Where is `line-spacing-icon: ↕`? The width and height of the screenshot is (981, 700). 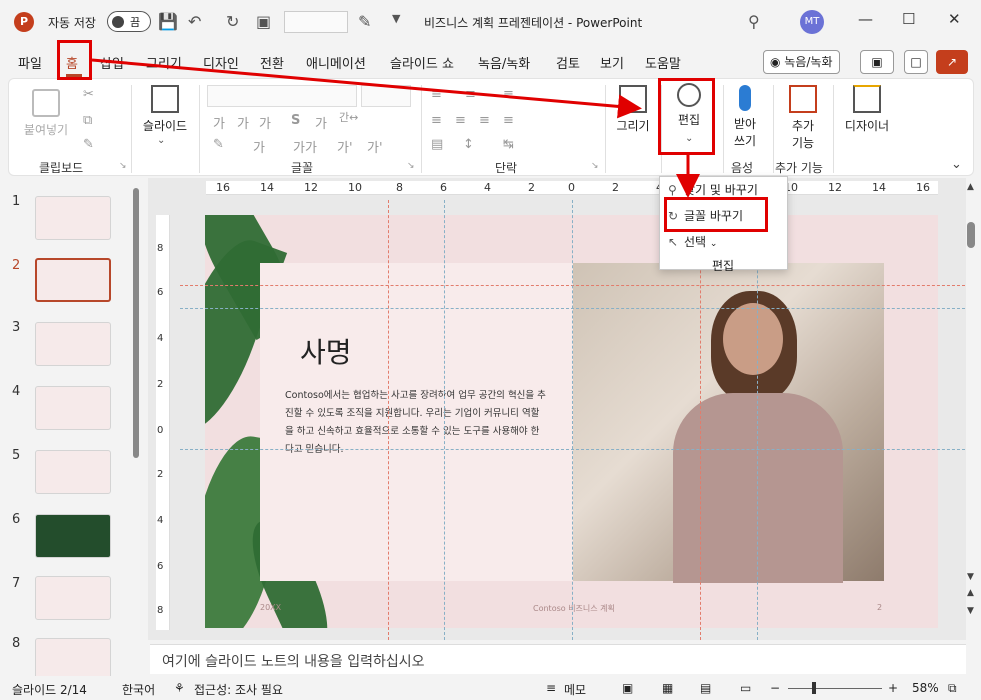
line-spacing-icon: ↕ is located at coordinates (468, 144).